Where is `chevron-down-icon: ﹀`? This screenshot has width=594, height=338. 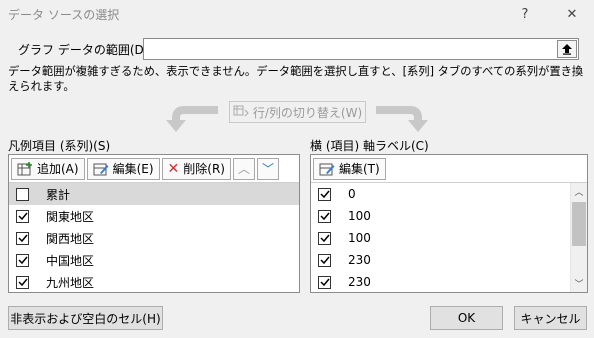 chevron-down-icon: ﹀ is located at coordinates (267, 169).